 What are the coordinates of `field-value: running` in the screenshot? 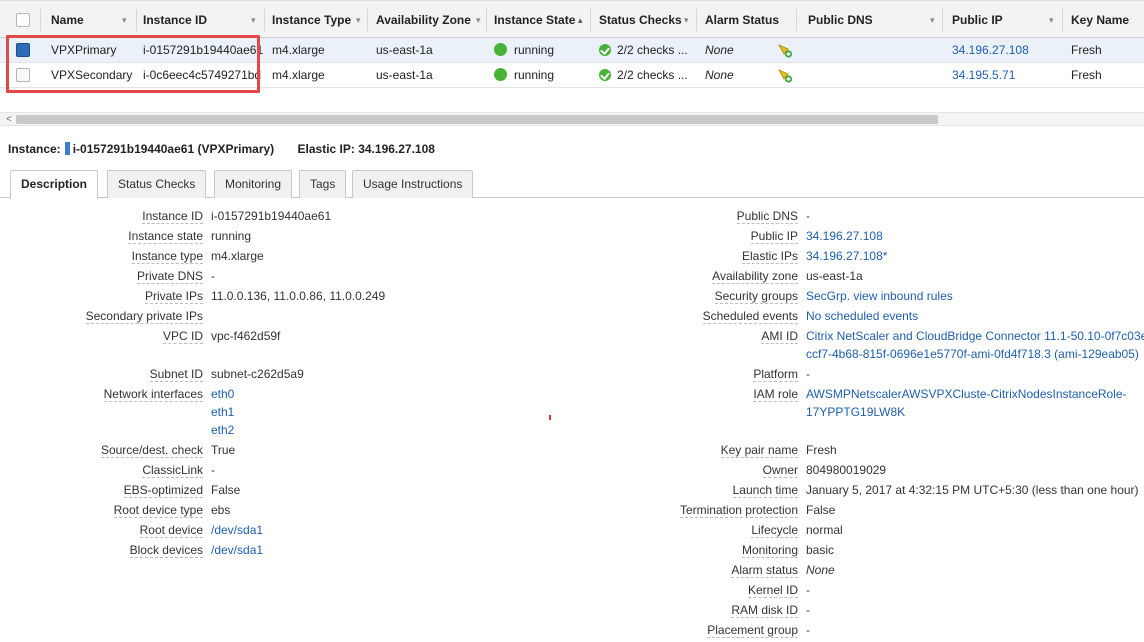 It's located at (231, 236).